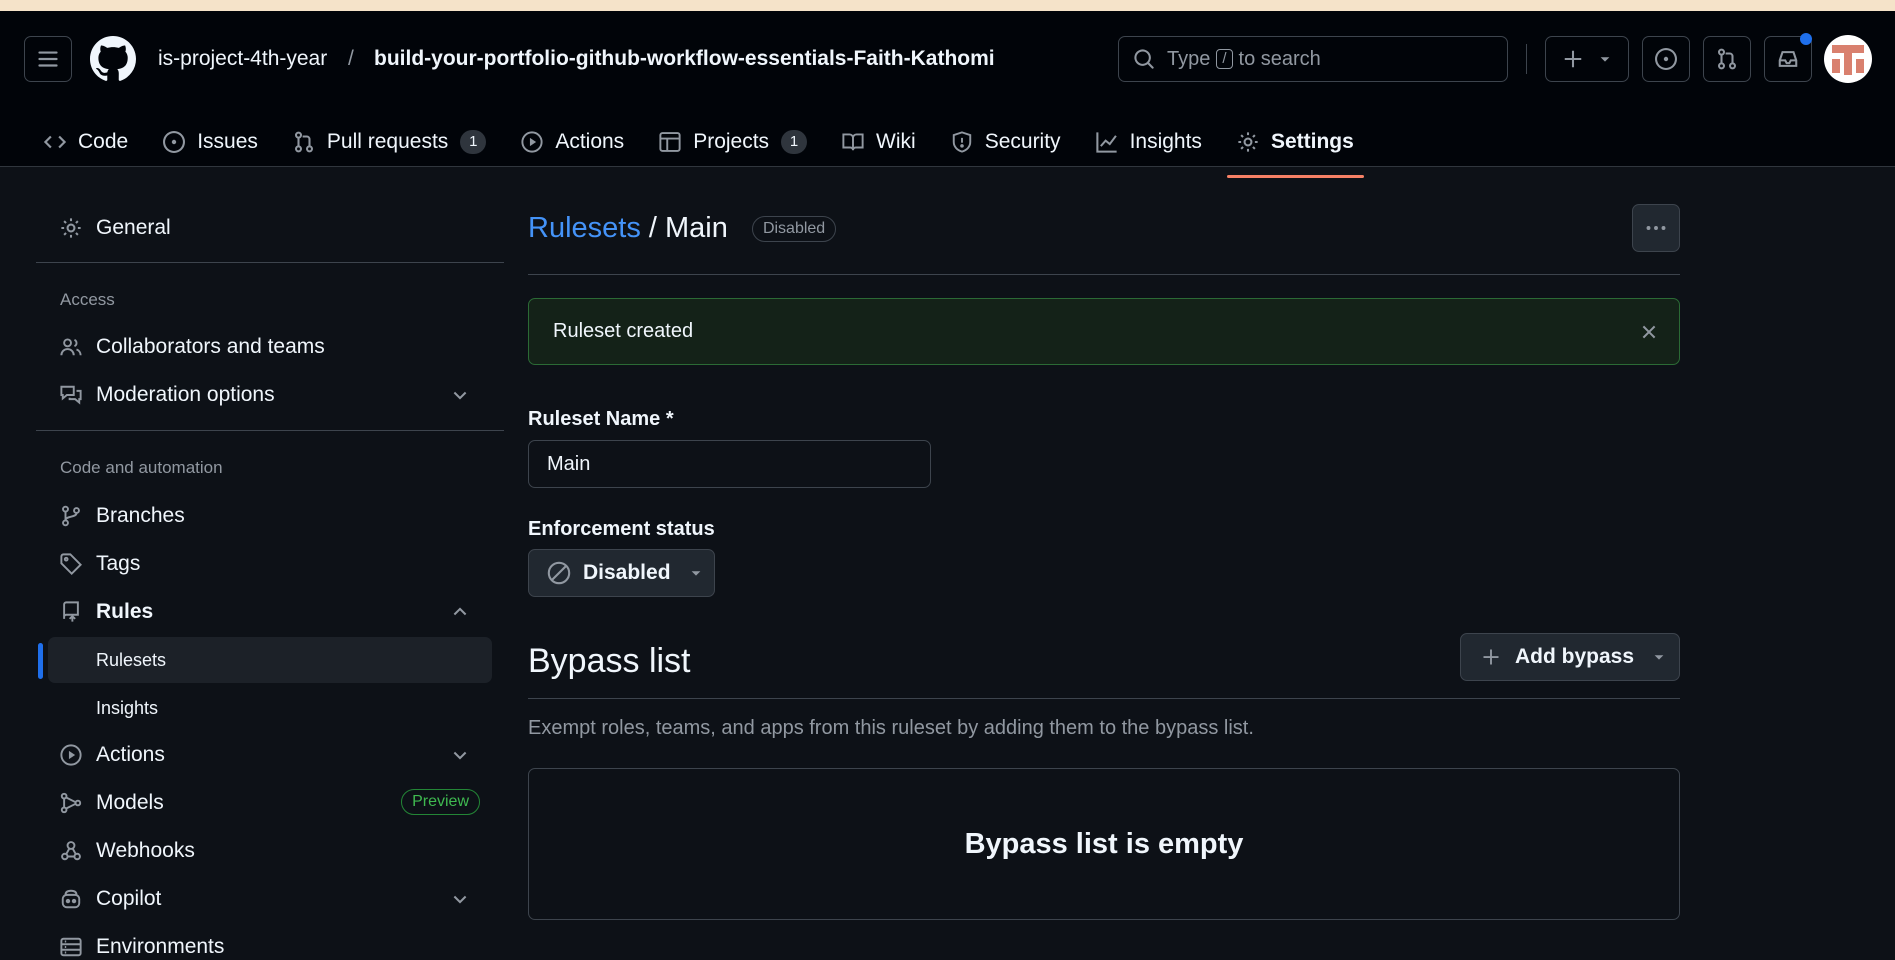  What do you see at coordinates (103, 141) in the screenshot?
I see `tab-label: Code` at bounding box center [103, 141].